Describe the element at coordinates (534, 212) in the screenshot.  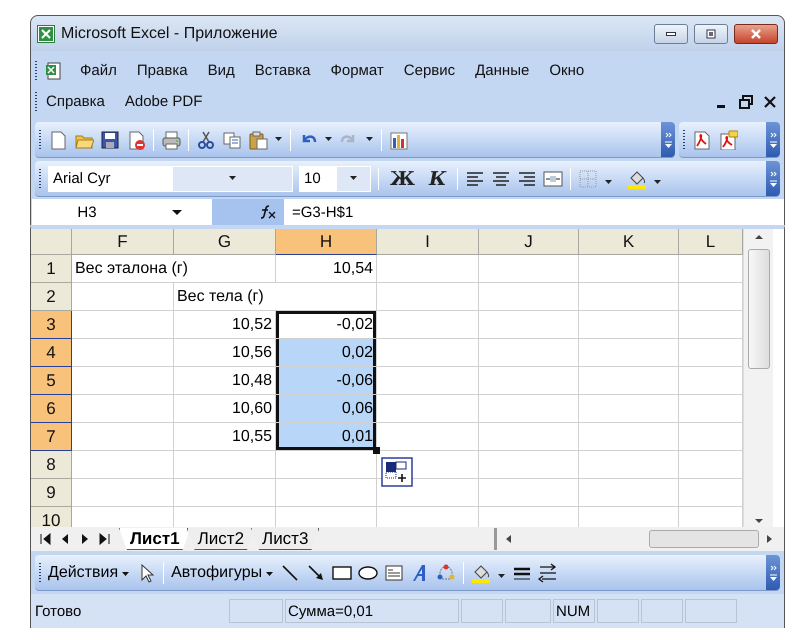
I see `formula-field: =G3-H$1` at that location.